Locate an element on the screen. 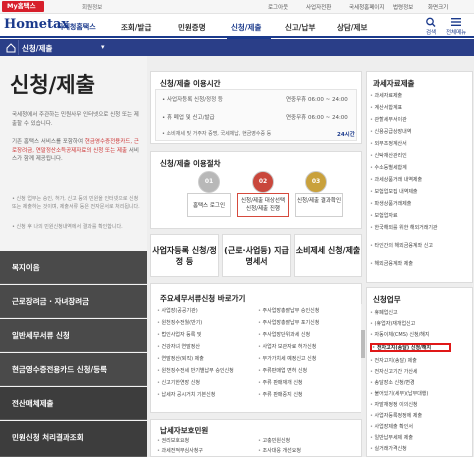 Image resolution: width=474 pixels, height=457 pixels. taxpayer-right-link: 권리보호요청 is located at coordinates (173, 440).